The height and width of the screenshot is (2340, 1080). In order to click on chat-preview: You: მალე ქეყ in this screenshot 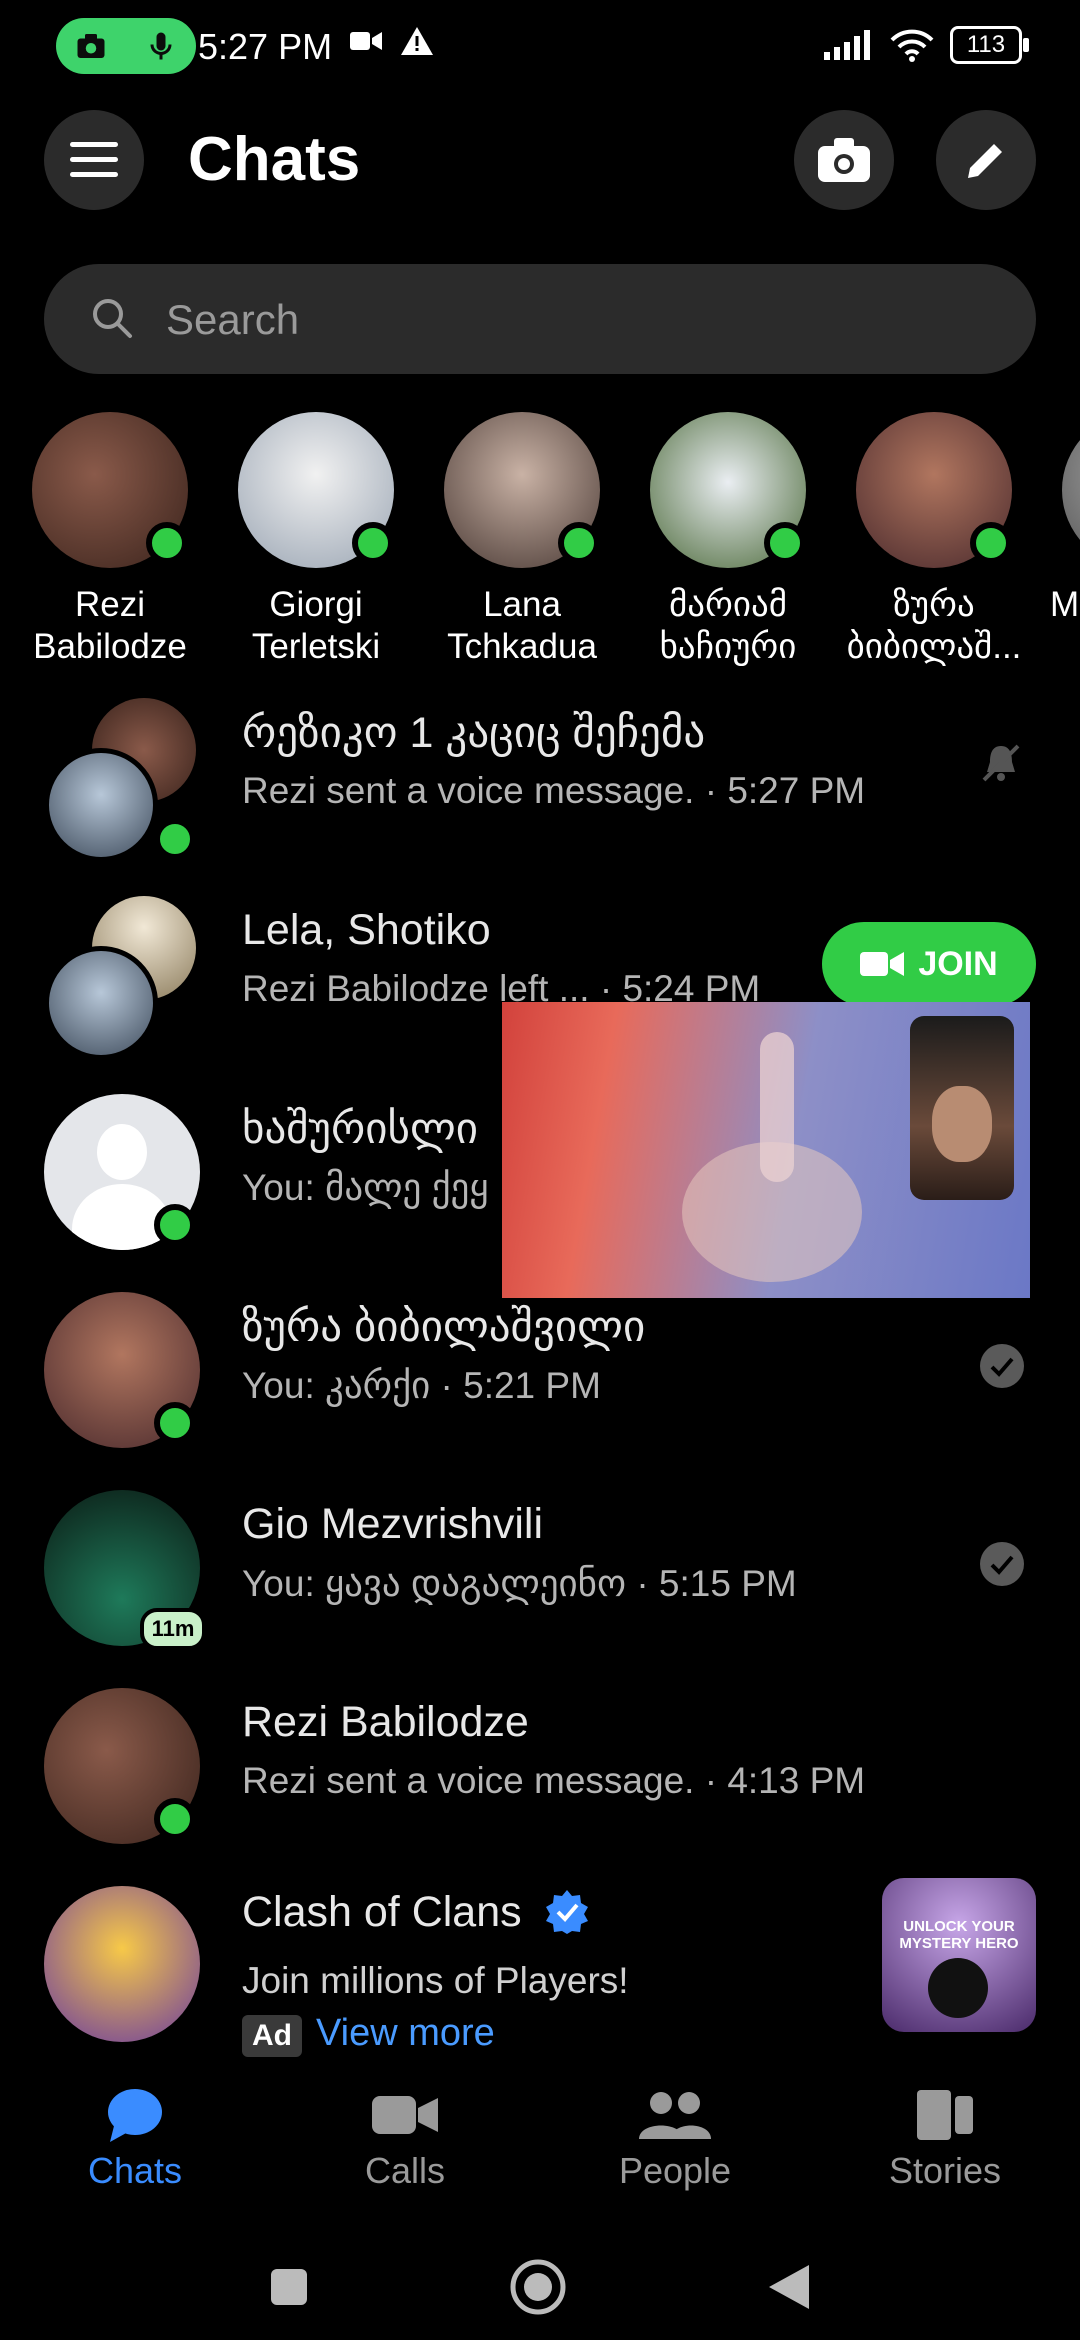, I will do `click(365, 1187)`.